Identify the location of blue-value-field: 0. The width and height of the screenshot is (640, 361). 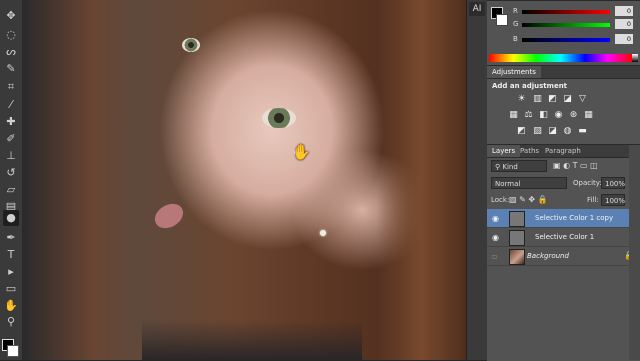
(624, 39).